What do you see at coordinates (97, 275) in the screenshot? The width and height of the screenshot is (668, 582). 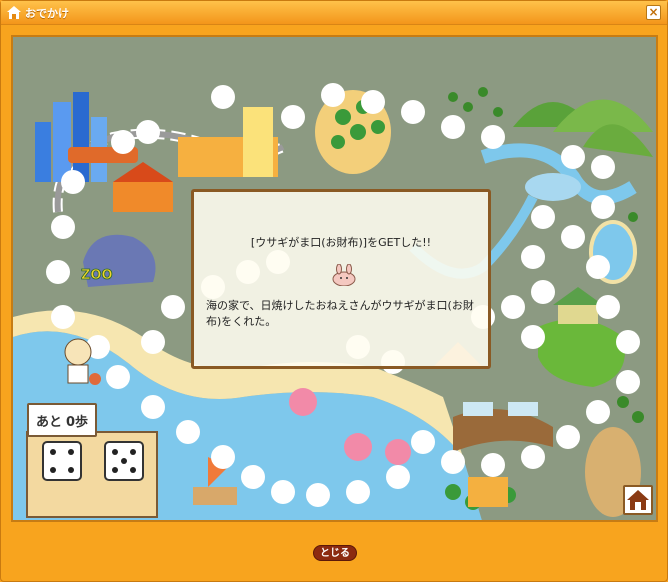 I see `zoo-sign: ZOO` at bounding box center [97, 275].